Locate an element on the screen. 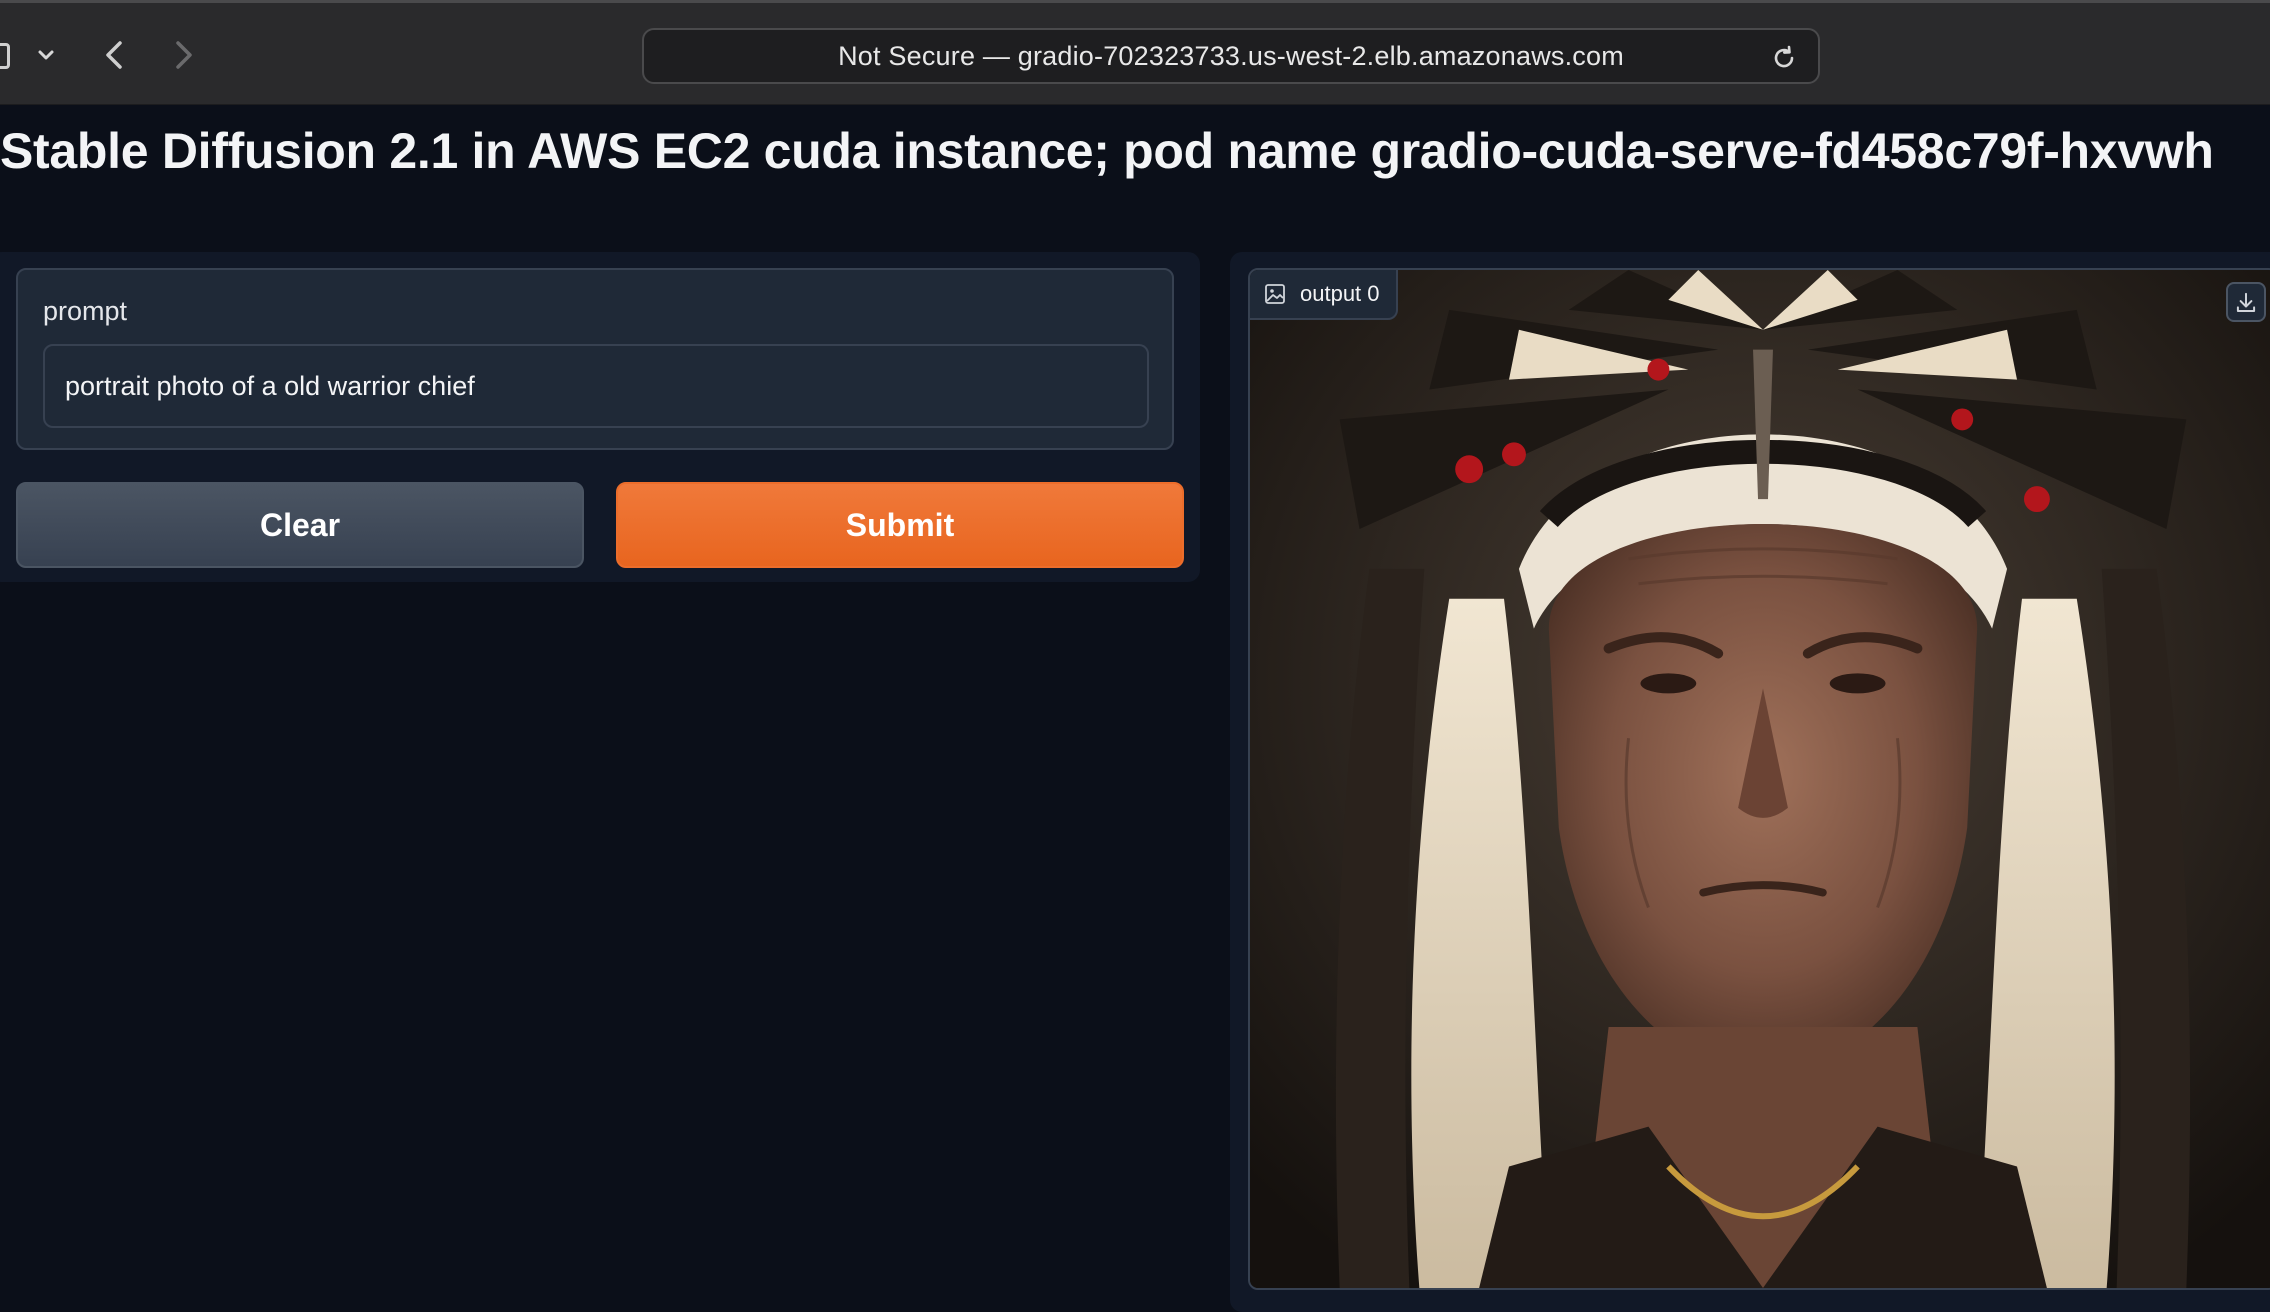  chevron-right-icon is located at coordinates (184, 55).